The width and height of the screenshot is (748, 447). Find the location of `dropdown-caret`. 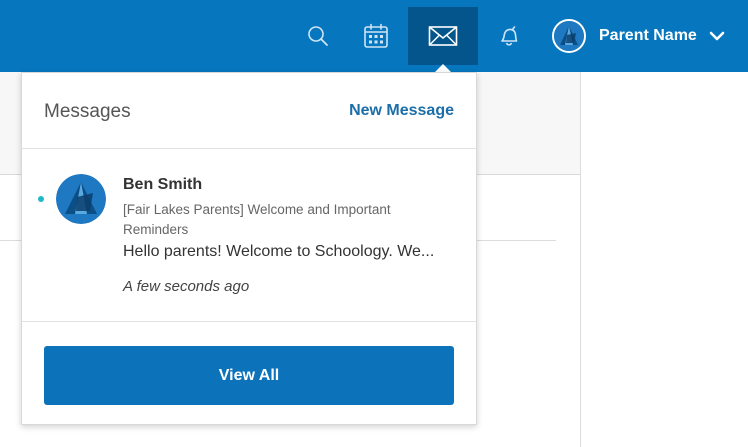

dropdown-caret is located at coordinates (443, 68).